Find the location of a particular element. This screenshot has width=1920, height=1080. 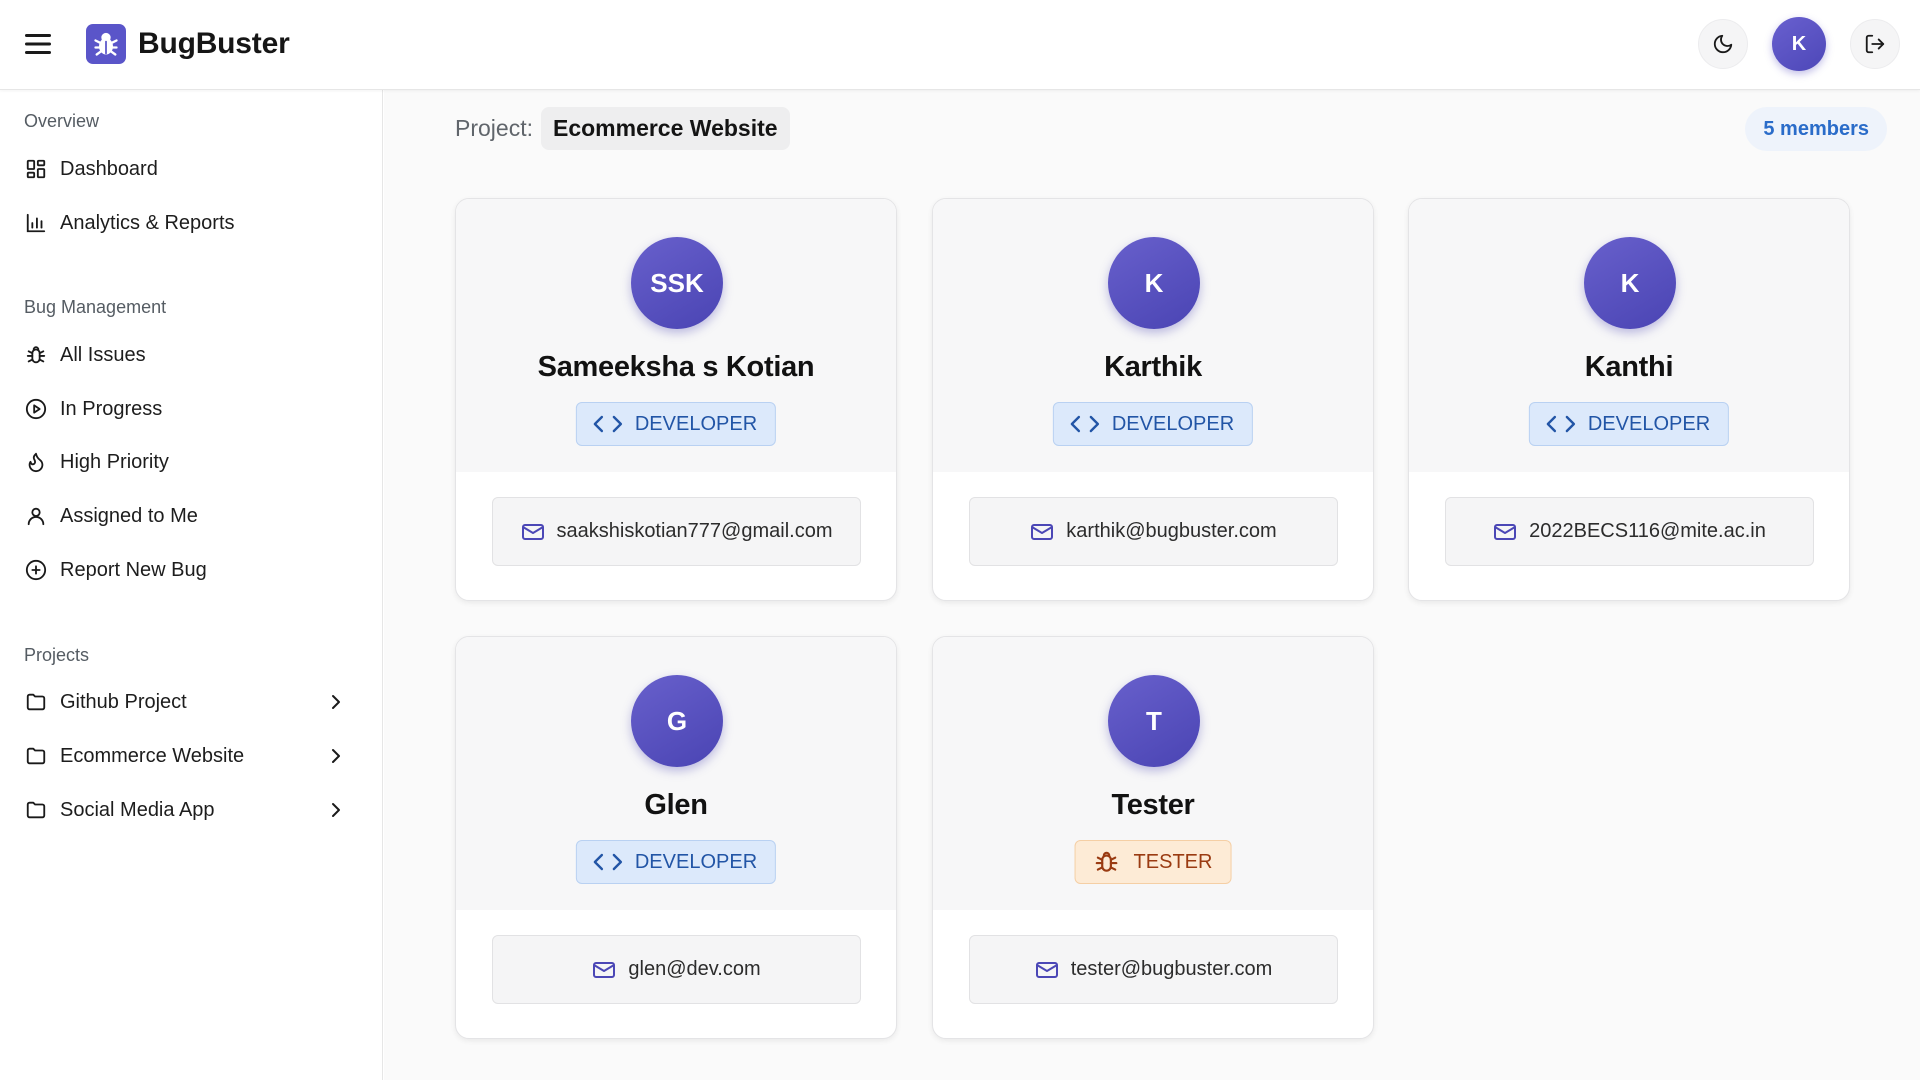

hamburger-menu-button is located at coordinates (38, 44).